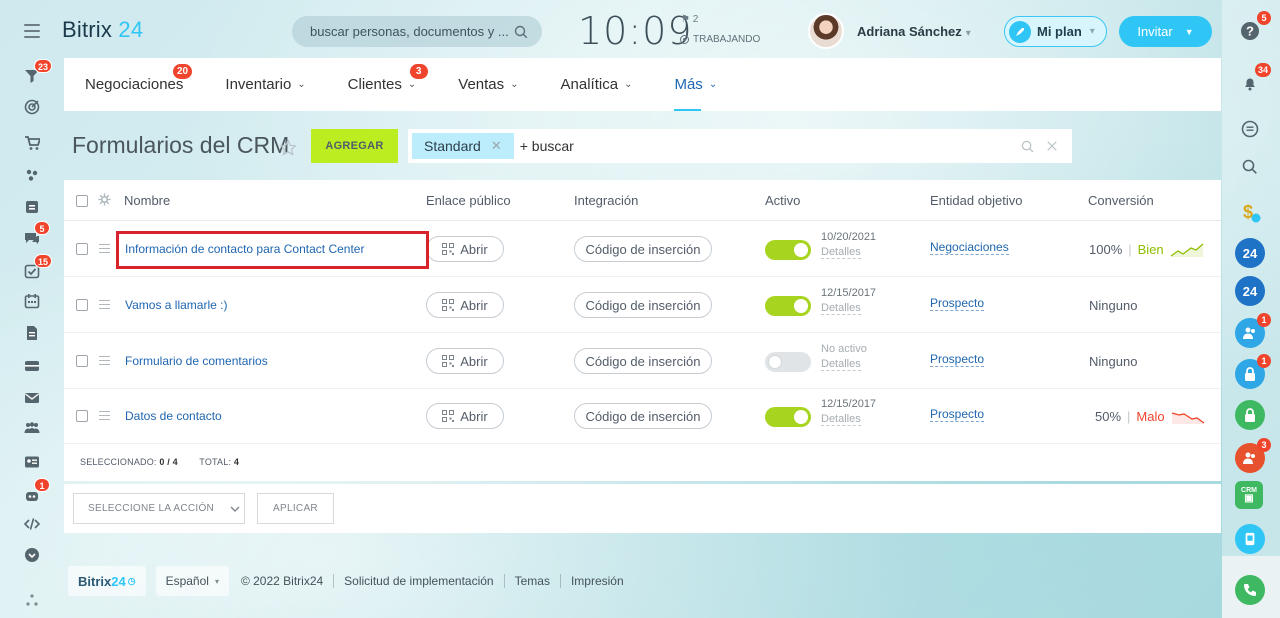 This screenshot has width=1280, height=618. What do you see at coordinates (1249, 495) in the screenshot?
I see `crm-form-icon: CRM ▣` at bounding box center [1249, 495].